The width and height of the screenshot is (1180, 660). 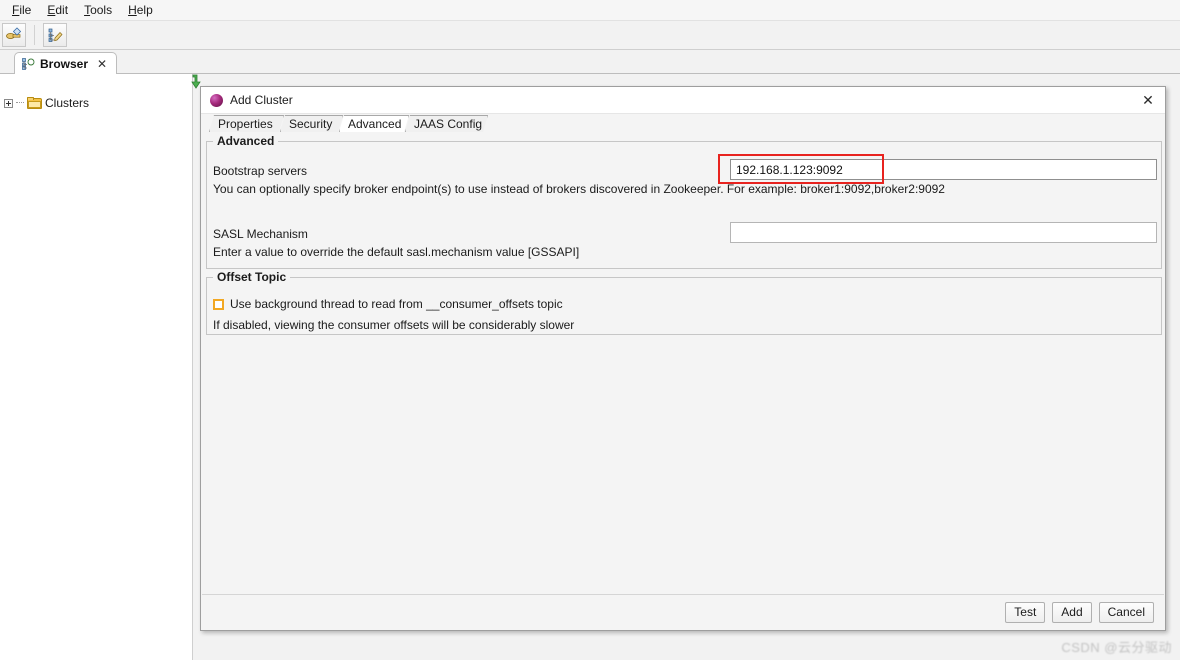 I want to click on background-thread-checkbox, so click(x=218, y=304).